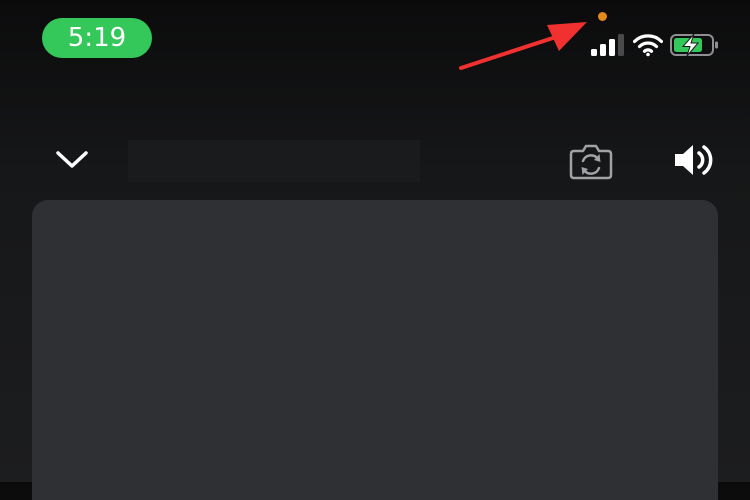 Image resolution: width=750 pixels, height=500 pixels. What do you see at coordinates (694, 45) in the screenshot?
I see `battery-charging-icon` at bounding box center [694, 45].